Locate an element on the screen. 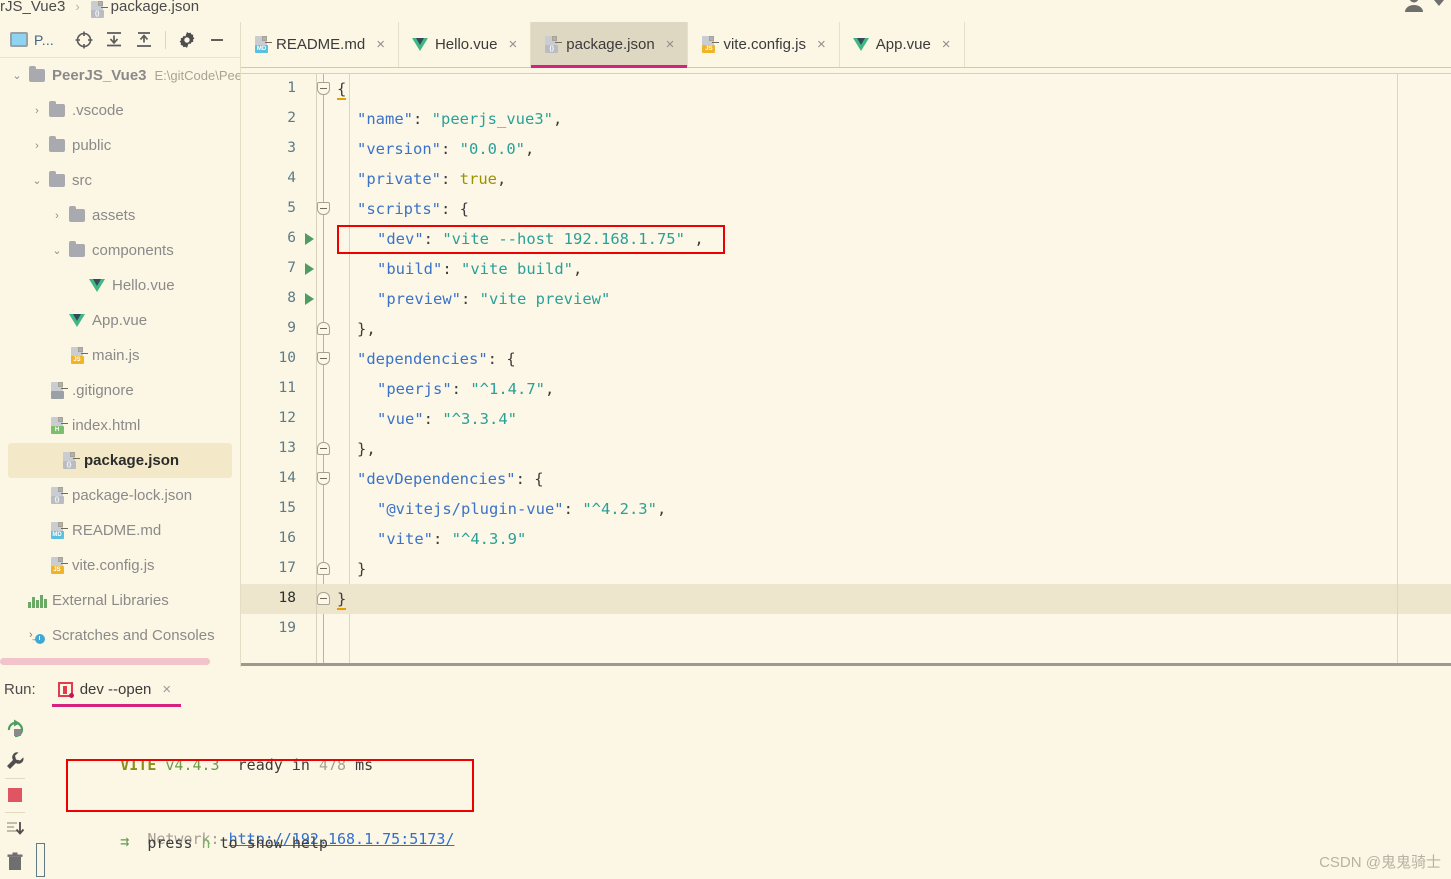 Image resolution: width=1451 pixels, height=879 pixels. run-side-toolbar is located at coordinates (15, 795).